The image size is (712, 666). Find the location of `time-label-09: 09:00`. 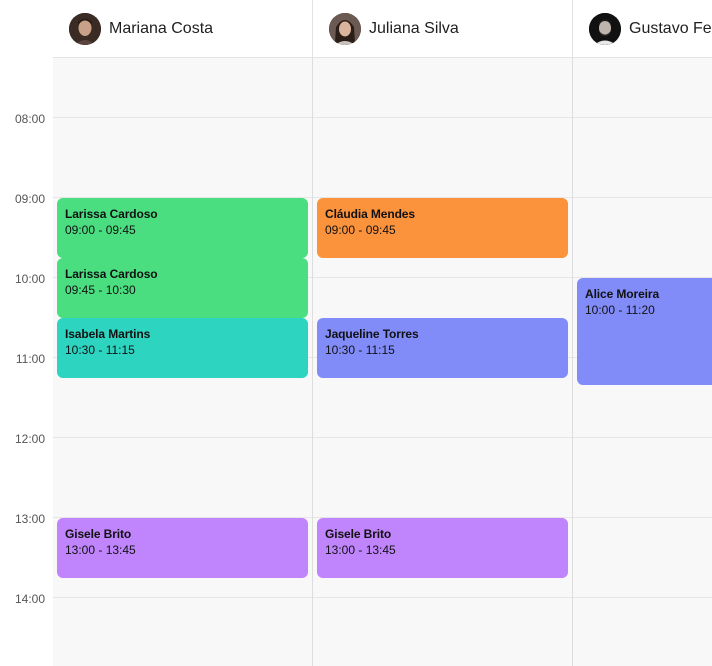

time-label-09: 09:00 is located at coordinates (29, 199).